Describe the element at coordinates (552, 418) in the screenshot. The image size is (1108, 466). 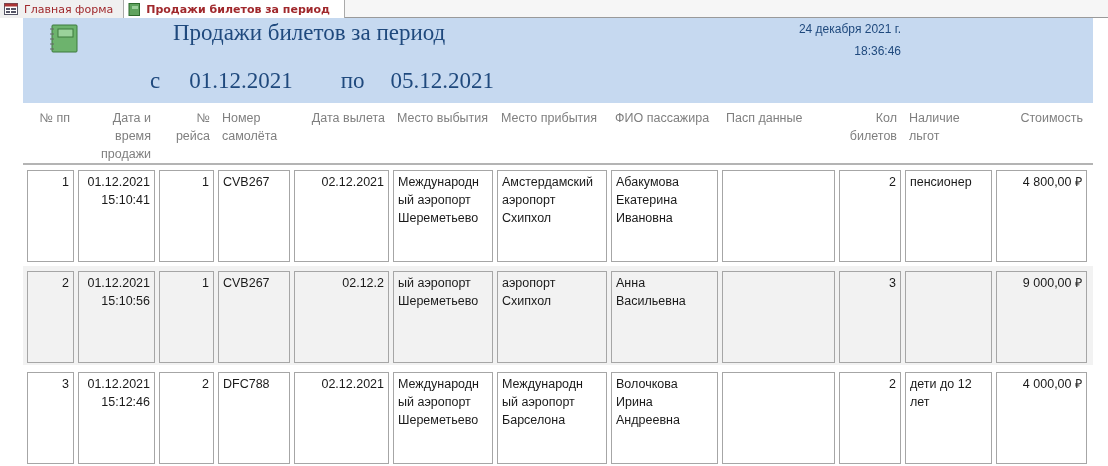
I see `table-cell: Международн ый аэропорт Барселона` at that location.